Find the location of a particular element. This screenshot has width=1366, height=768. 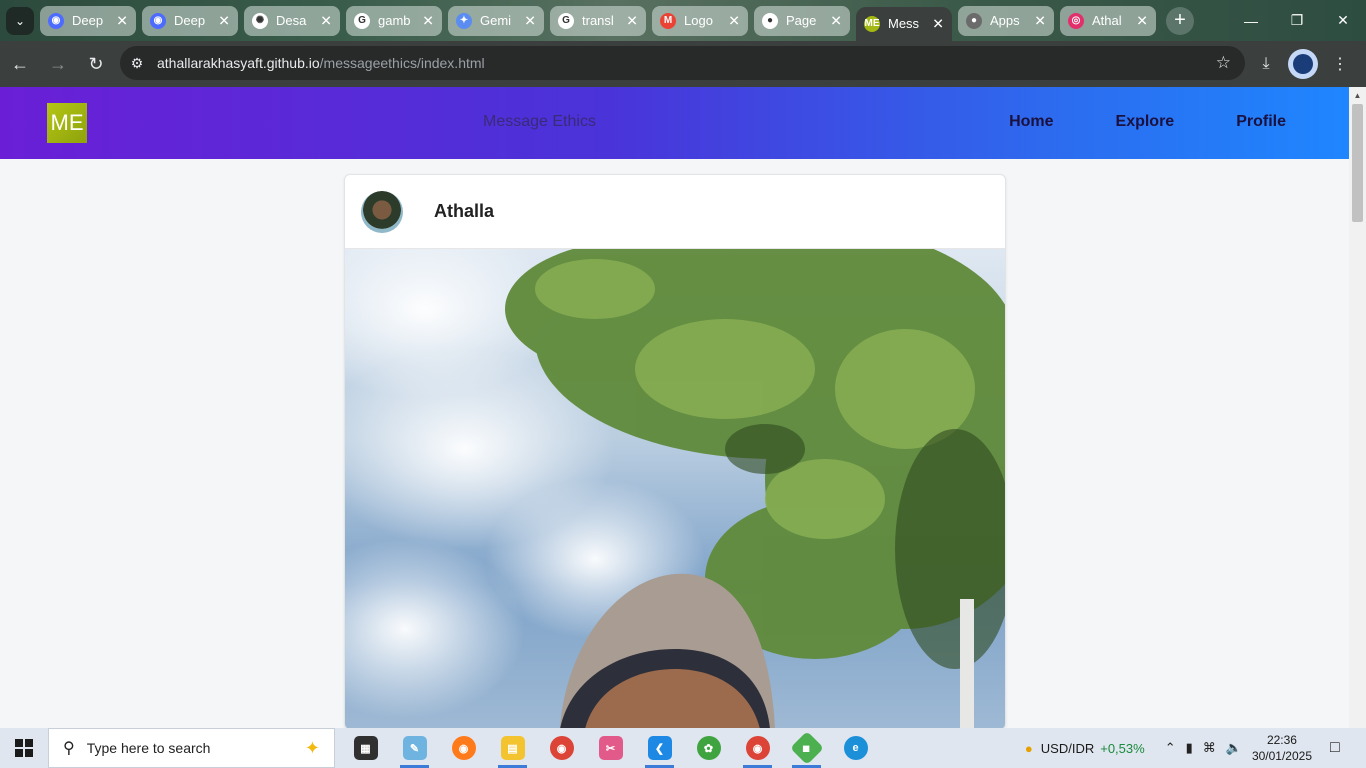

scroll-thumb is located at coordinates (1357, 163).